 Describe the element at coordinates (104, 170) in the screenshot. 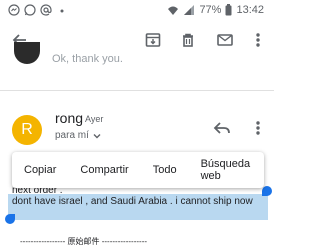

I see `menu-item-share: Compartir` at that location.